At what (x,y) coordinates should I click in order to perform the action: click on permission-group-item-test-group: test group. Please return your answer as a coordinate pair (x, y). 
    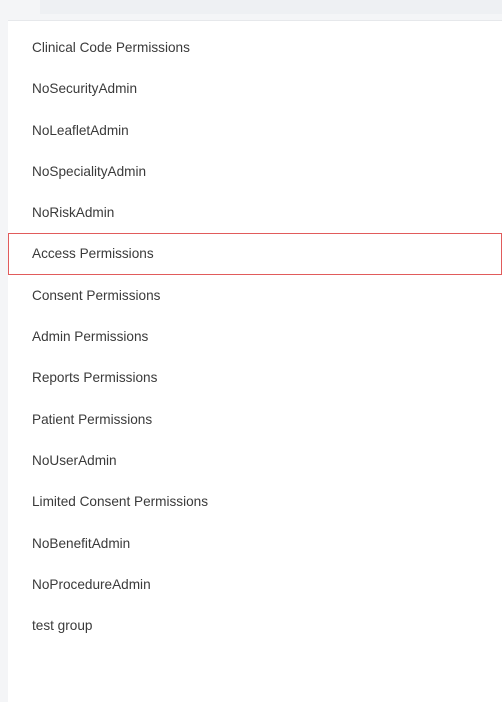
    Looking at the image, I should click on (255, 625).